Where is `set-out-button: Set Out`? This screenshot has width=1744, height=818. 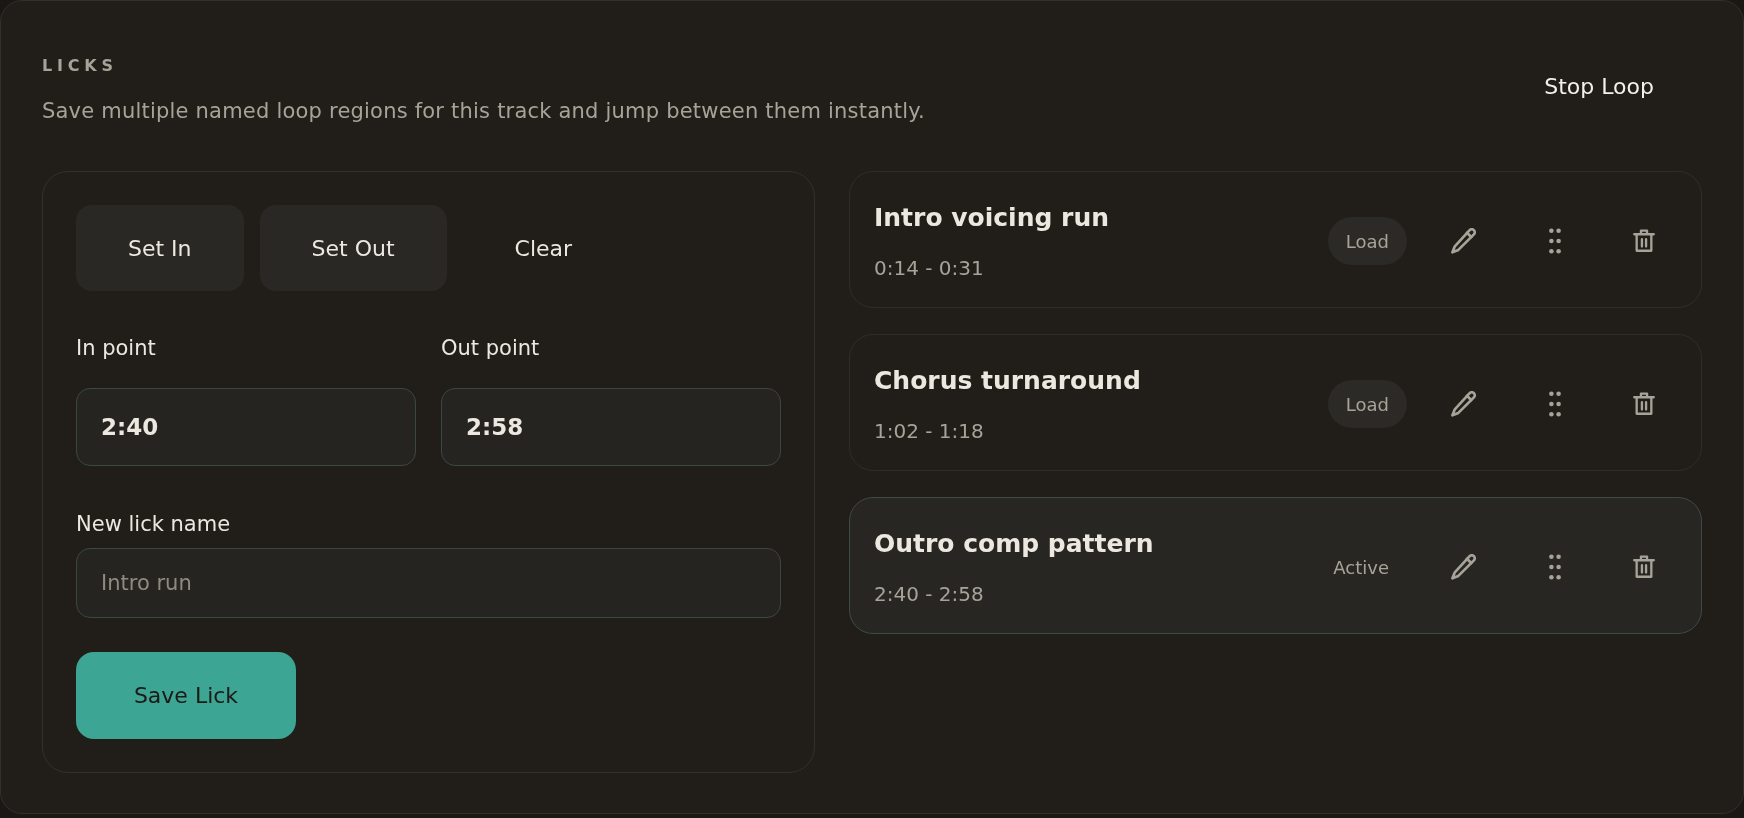
set-out-button: Set Out is located at coordinates (353, 248).